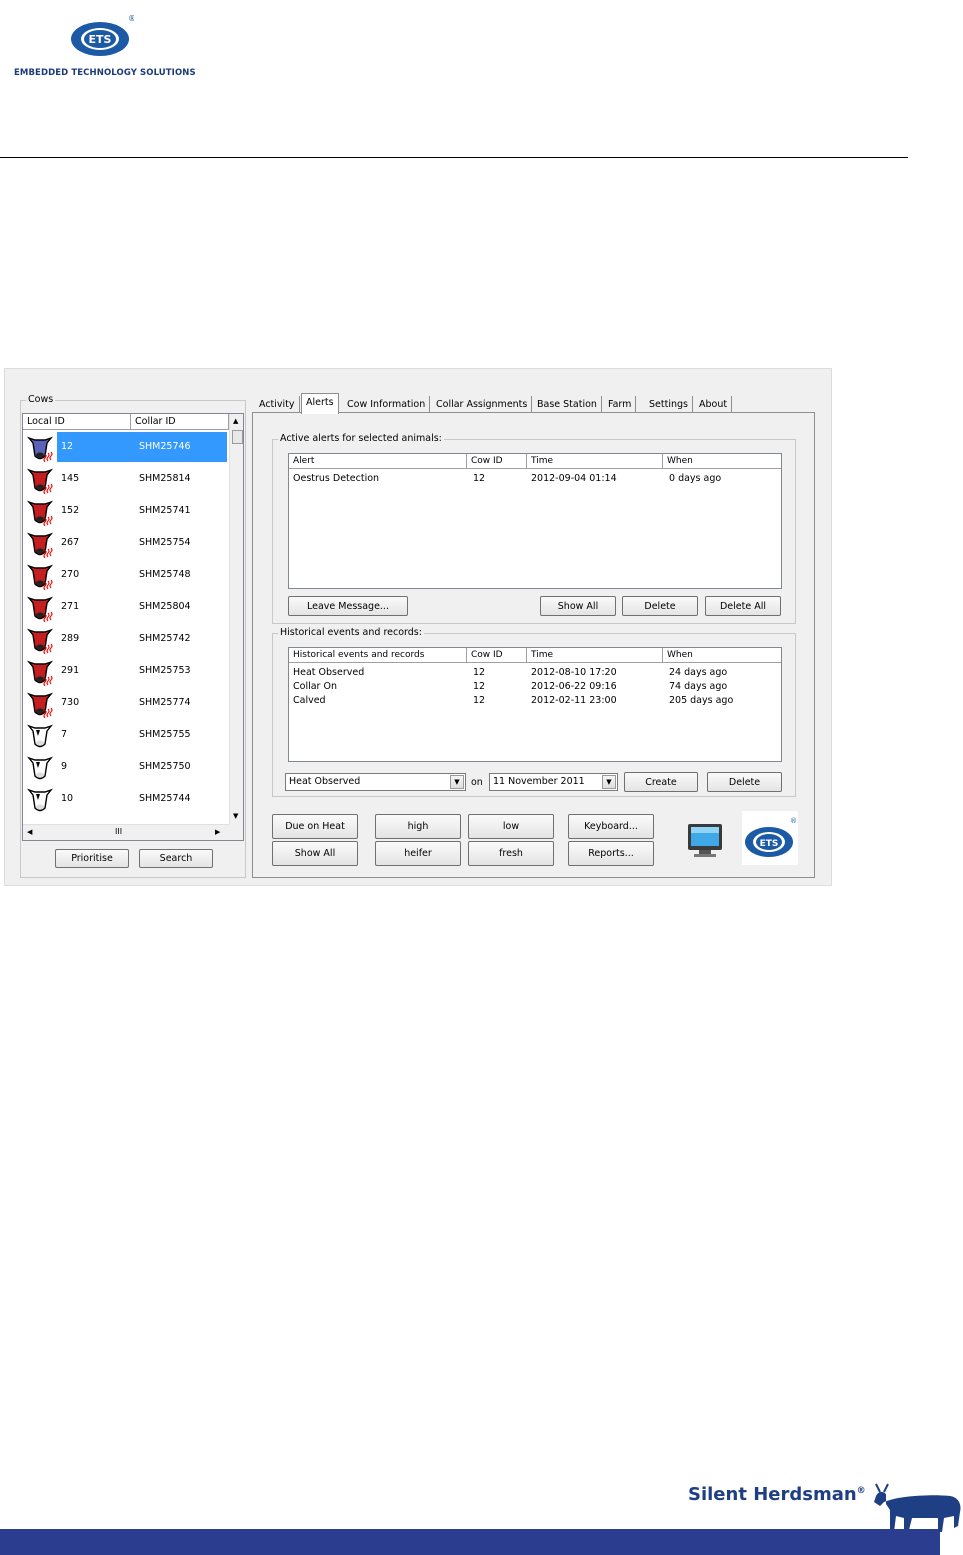  What do you see at coordinates (701, 700) in the screenshot?
I see `history-row-2-cell: 205 days ago` at bounding box center [701, 700].